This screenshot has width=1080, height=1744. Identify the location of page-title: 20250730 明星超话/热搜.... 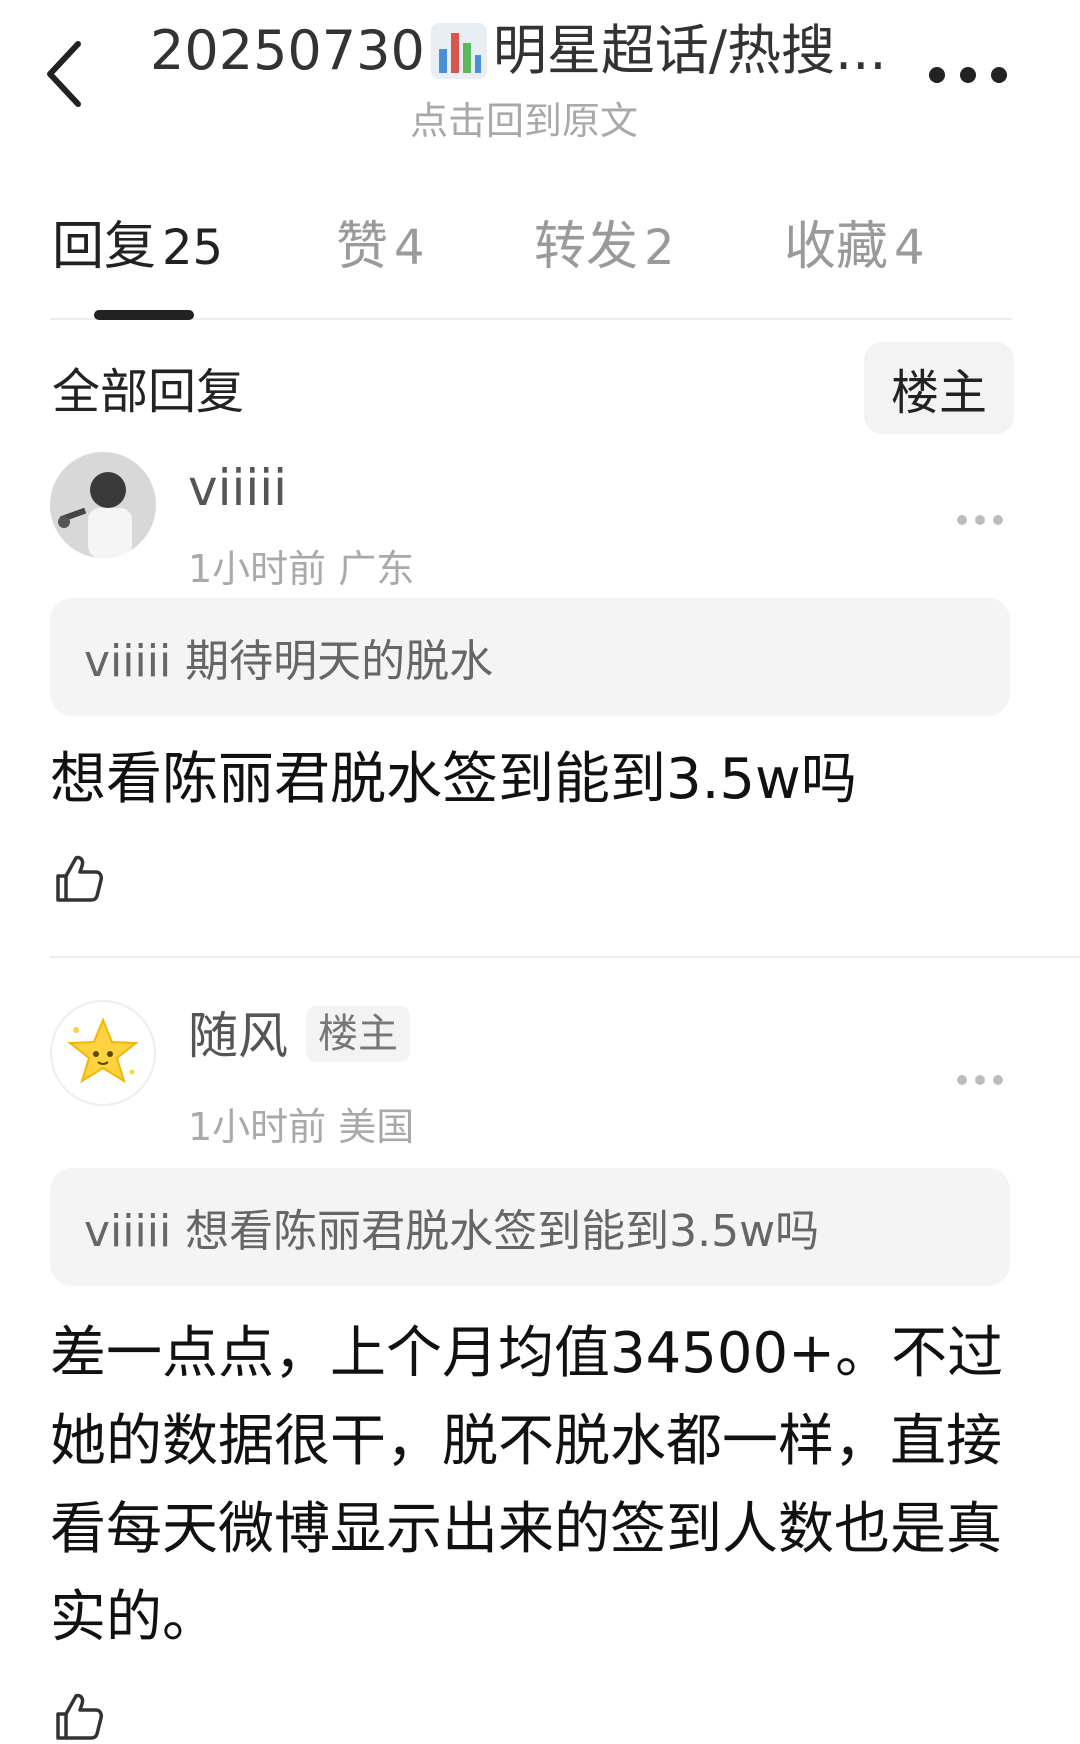
(540, 51).